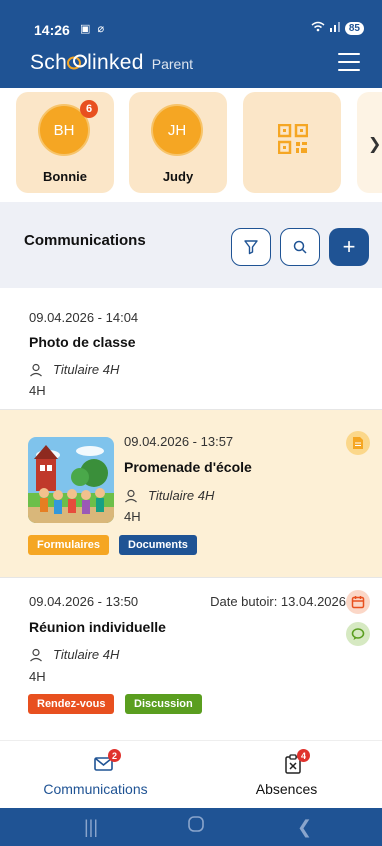 Image resolution: width=382 pixels, height=846 pixels. I want to click on notification-badge: 4, so click(303, 755).